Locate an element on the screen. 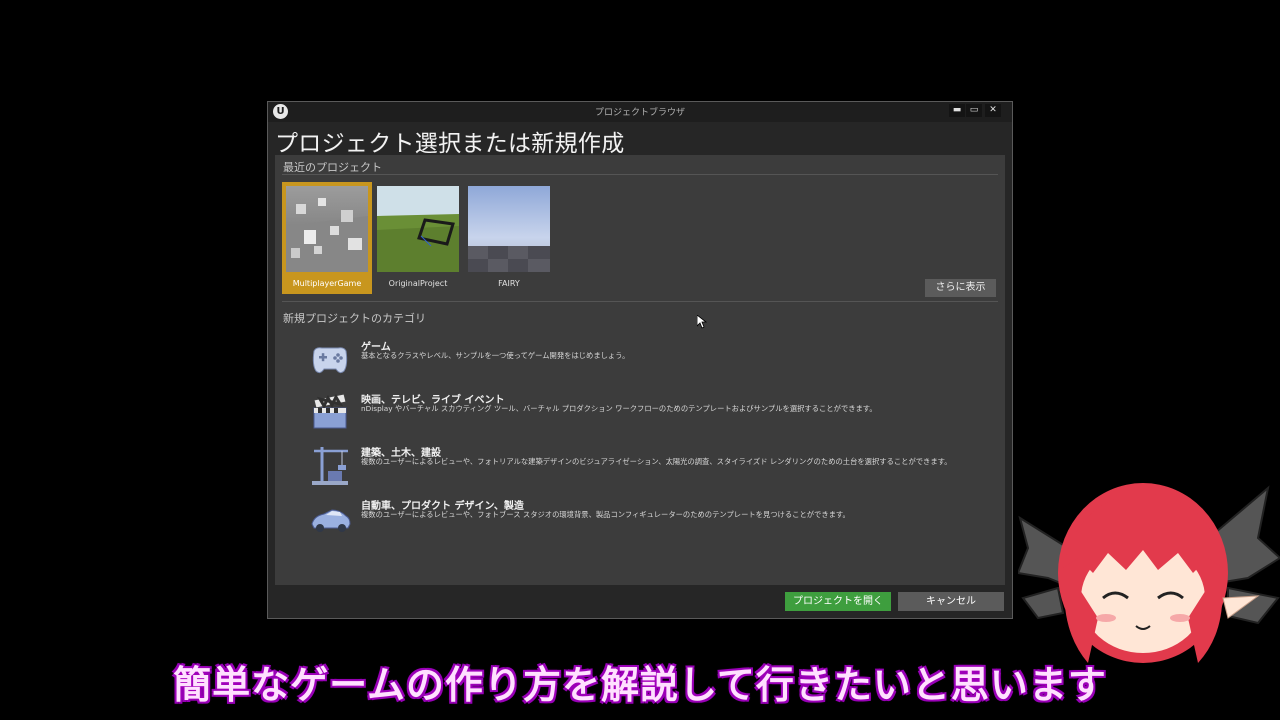  project-tile-multiplayergame: MultiplayerGame is located at coordinates (327, 238).